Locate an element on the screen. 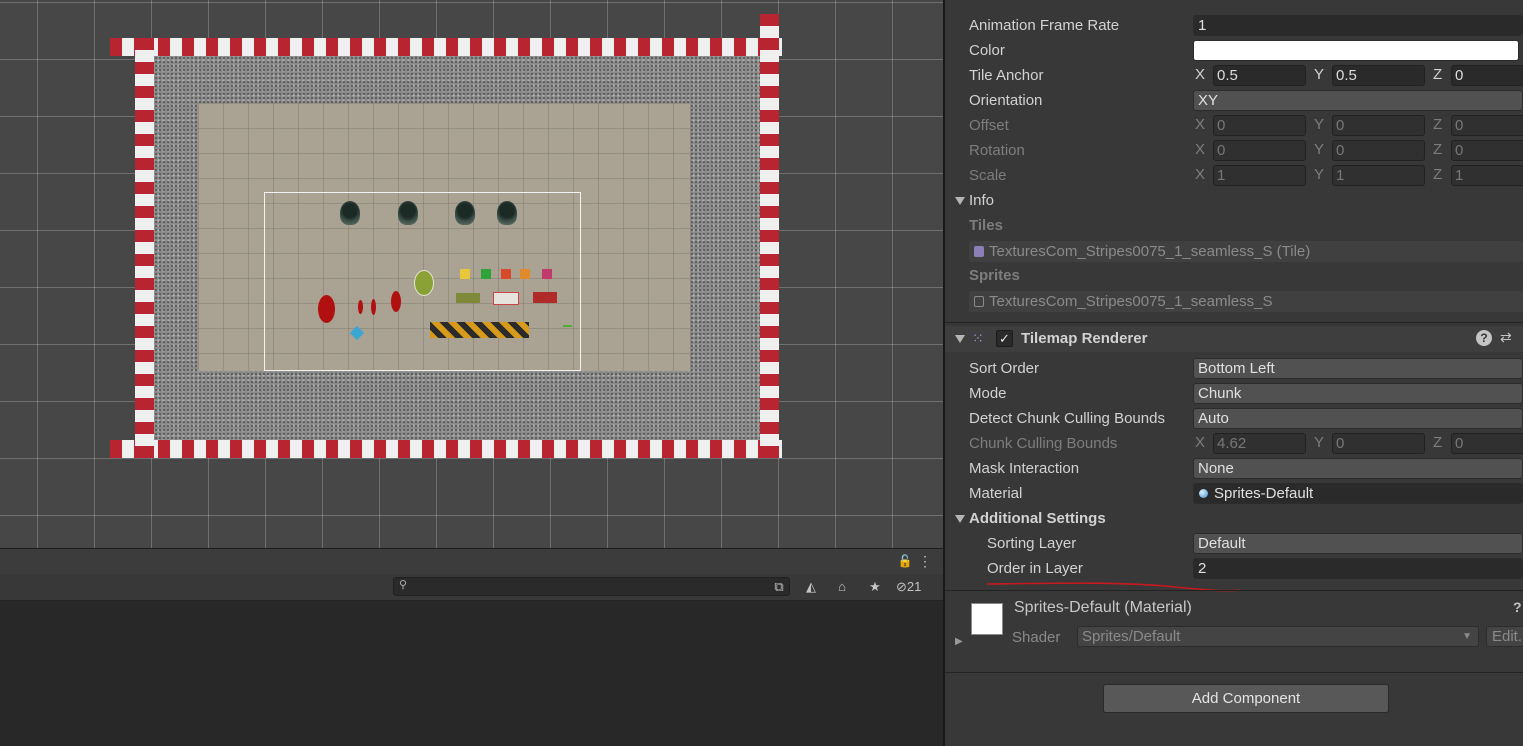 The height and width of the screenshot is (746, 1523). more-options-icon: ⋮ is located at coordinates (925, 561).